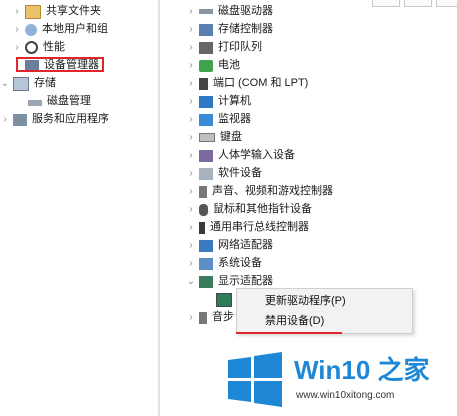 The height and width of the screenshot is (416, 457). I want to click on tree-item-storage: ⌄ 存储, so click(28, 83).